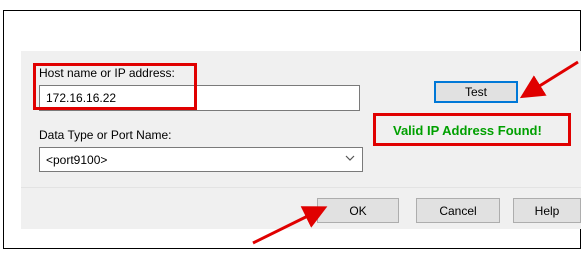 Image resolution: width=587 pixels, height=258 pixels. Describe the element at coordinates (549, 79) in the screenshot. I see `arrow-to-test-button` at that location.